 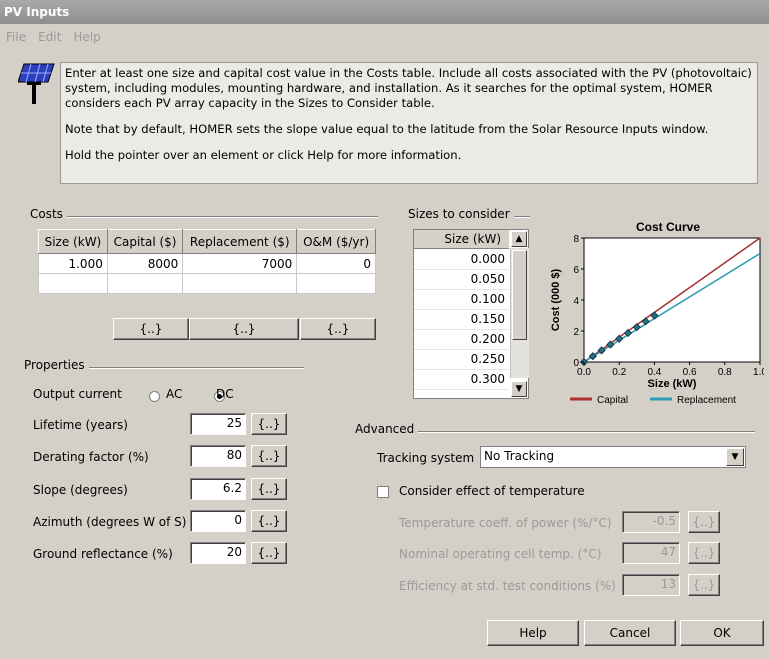 I want to click on temp-coeff-input: -0.5, so click(x=651, y=522).